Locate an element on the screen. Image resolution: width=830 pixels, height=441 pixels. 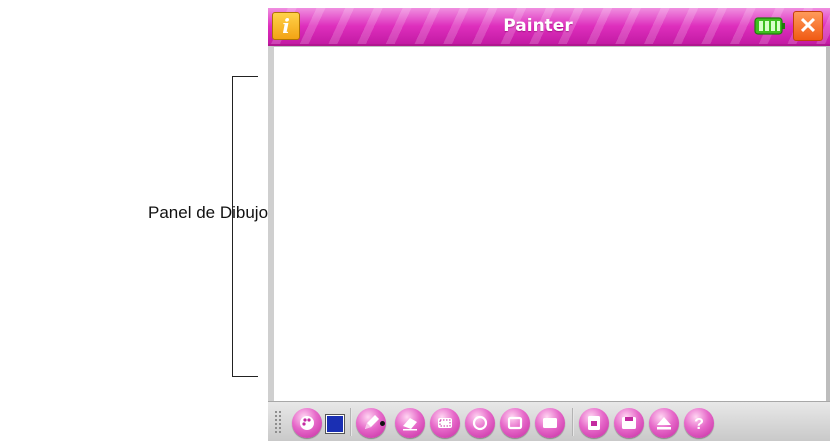
tool-bar: ? is located at coordinates (549, 421).